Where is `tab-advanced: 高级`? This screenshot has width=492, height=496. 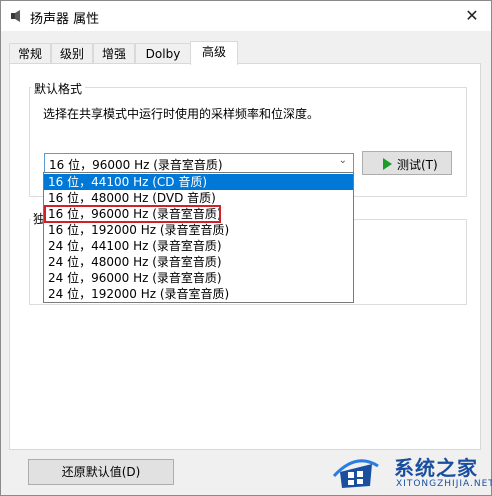
tab-advanced: 高级 is located at coordinates (214, 53).